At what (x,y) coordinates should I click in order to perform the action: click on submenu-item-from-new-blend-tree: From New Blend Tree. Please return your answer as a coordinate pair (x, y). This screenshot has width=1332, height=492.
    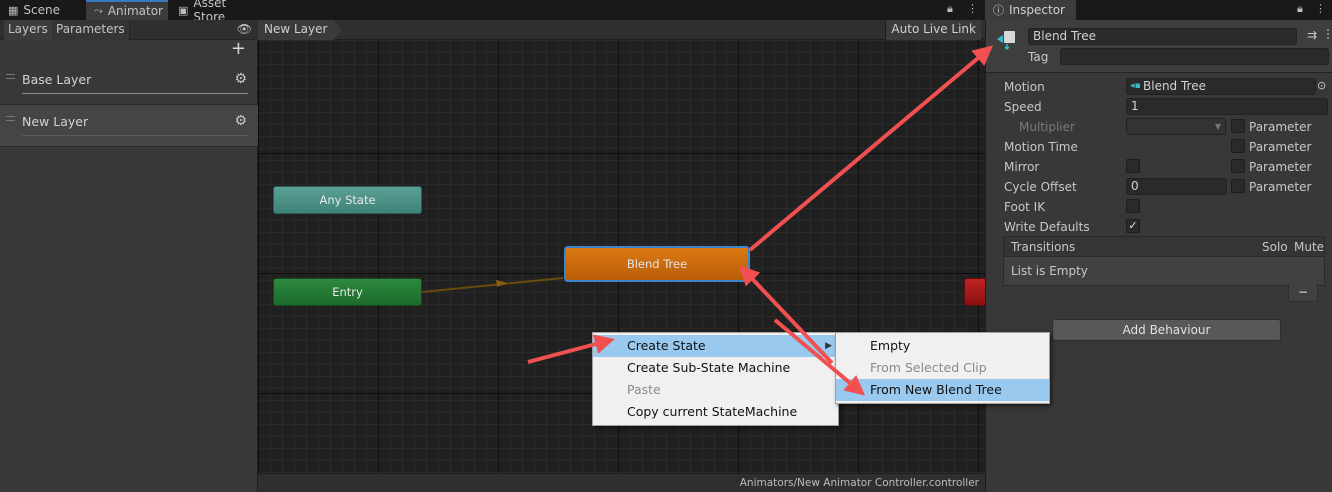
    Looking at the image, I should click on (942, 390).